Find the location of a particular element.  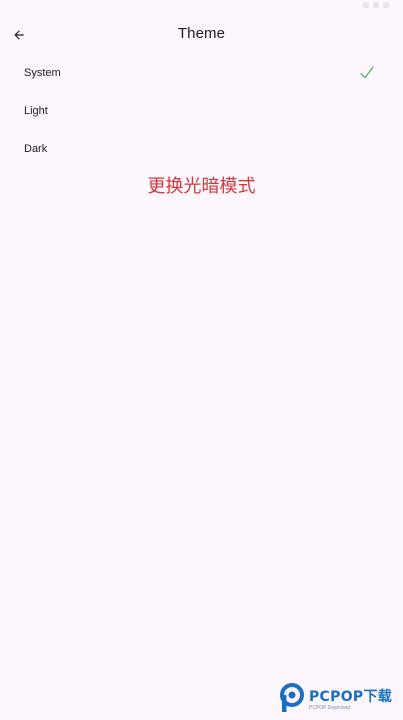

watermark-text: PCPOP下载 PCPOP Download is located at coordinates (350, 698).